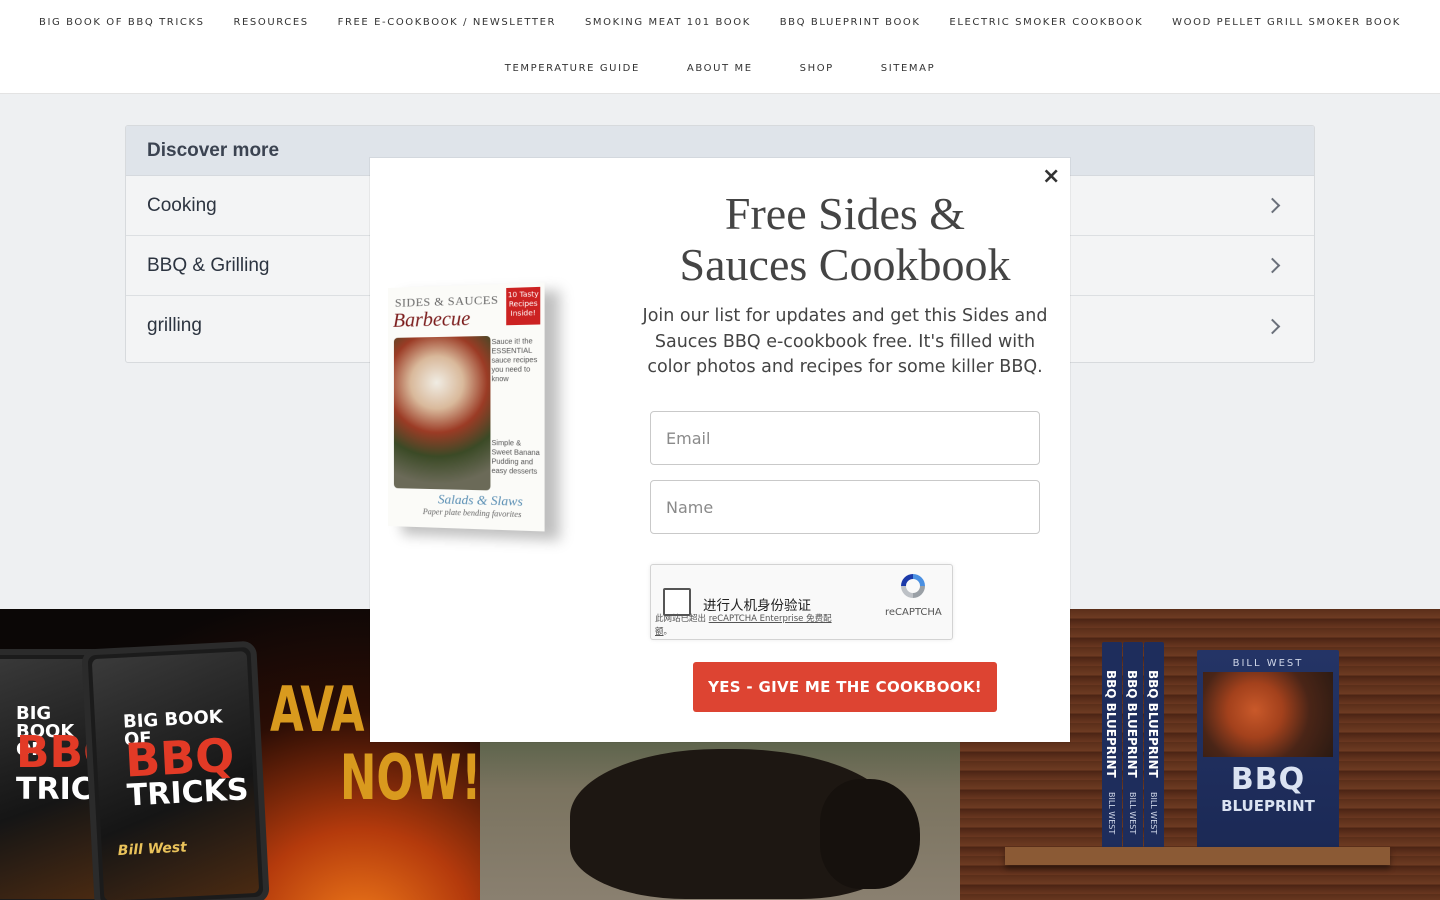 The width and height of the screenshot is (1440, 900). What do you see at coordinates (182, 206) in the screenshot?
I see `discover-item-label: Cooking` at bounding box center [182, 206].